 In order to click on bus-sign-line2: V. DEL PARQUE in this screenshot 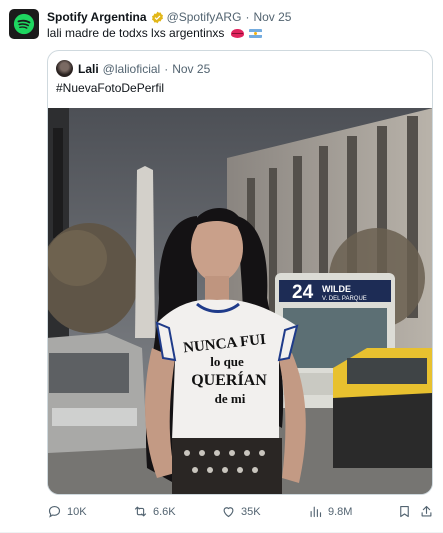, I will do `click(344, 299)`.